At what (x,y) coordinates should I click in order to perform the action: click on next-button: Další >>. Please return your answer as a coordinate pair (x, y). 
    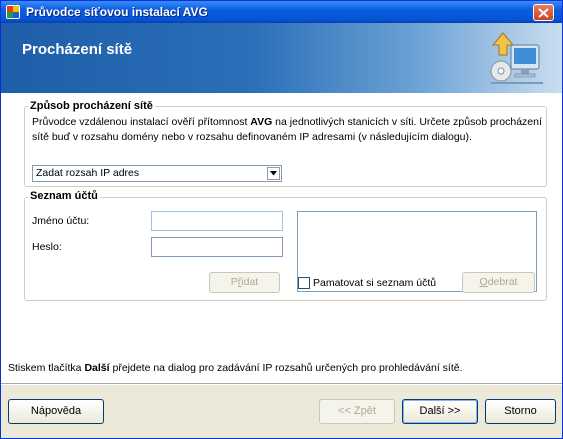
    Looking at the image, I should click on (440, 411).